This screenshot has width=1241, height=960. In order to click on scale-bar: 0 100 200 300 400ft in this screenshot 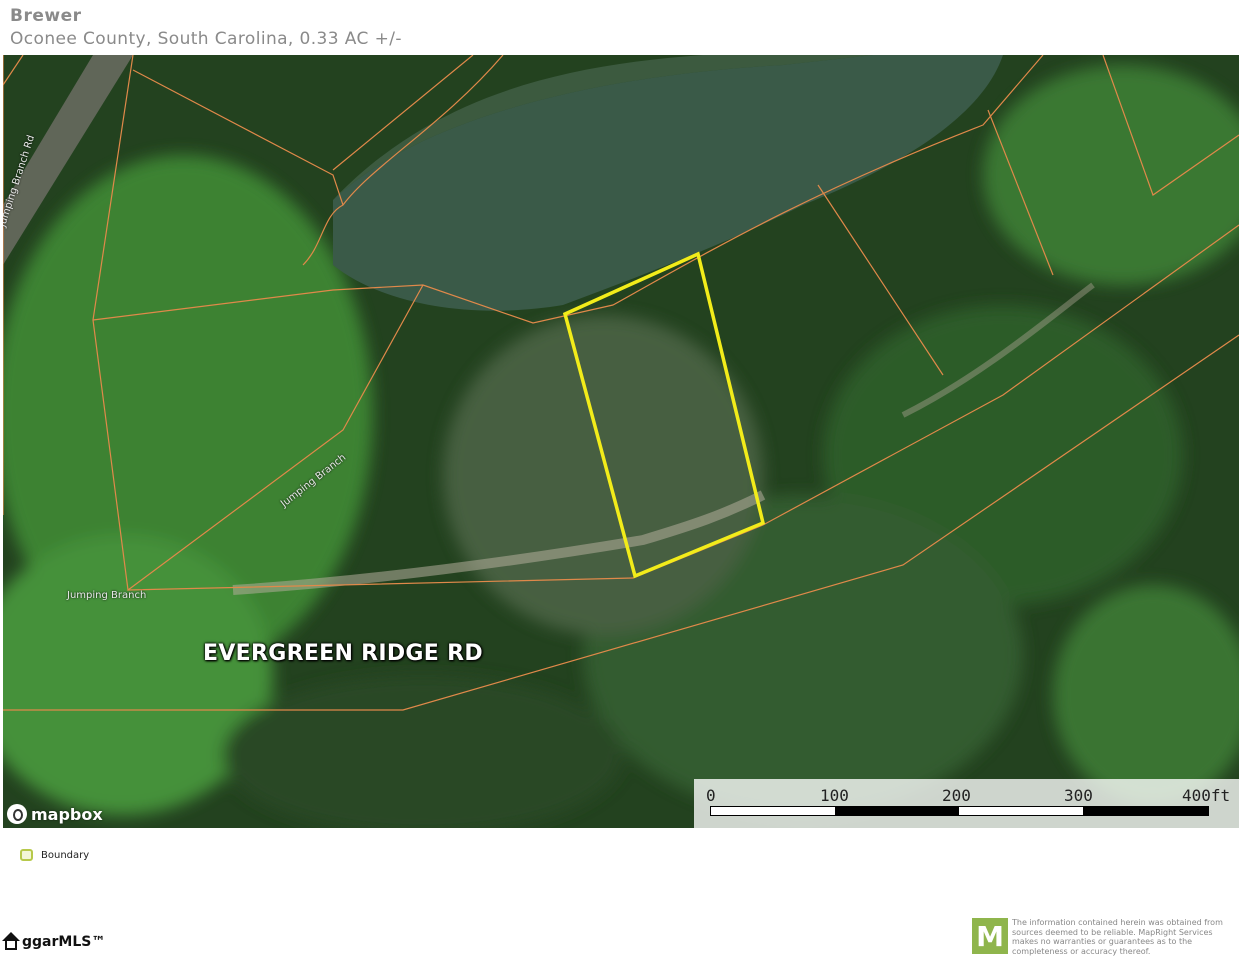, I will do `click(966, 803)`.